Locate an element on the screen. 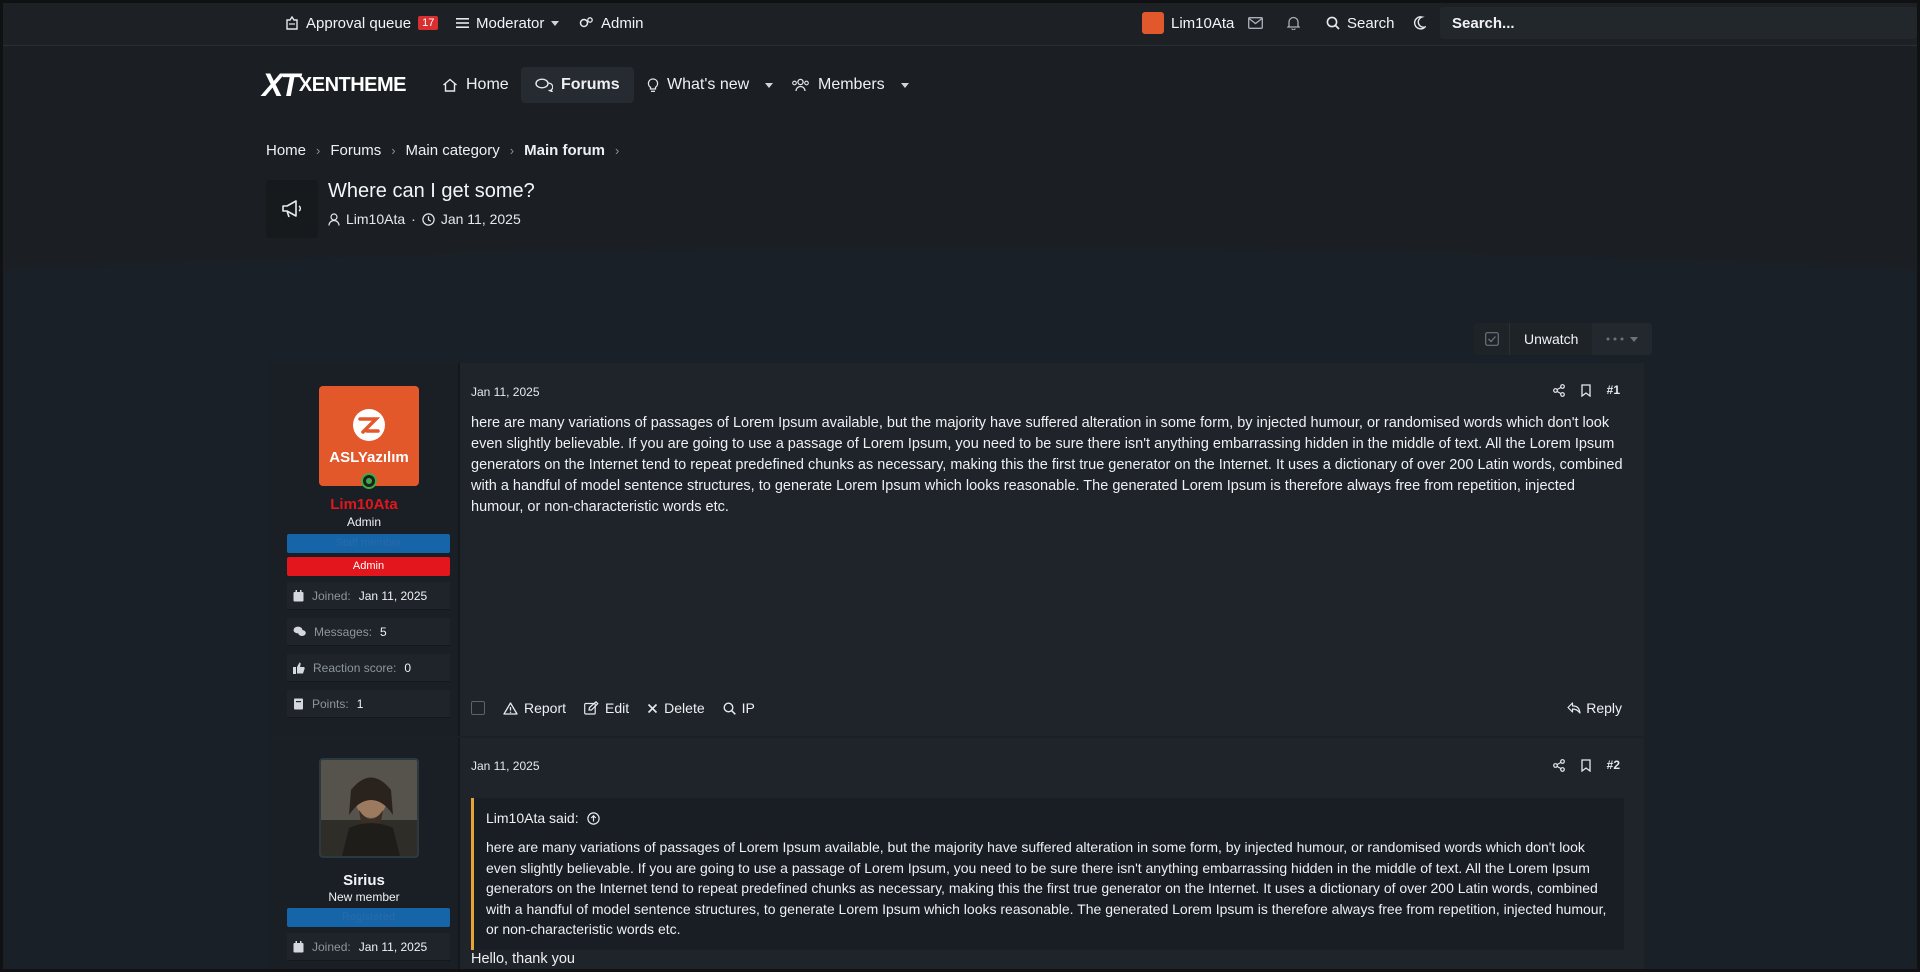 The width and height of the screenshot is (1920, 972). ip-button: IP is located at coordinates (739, 708).